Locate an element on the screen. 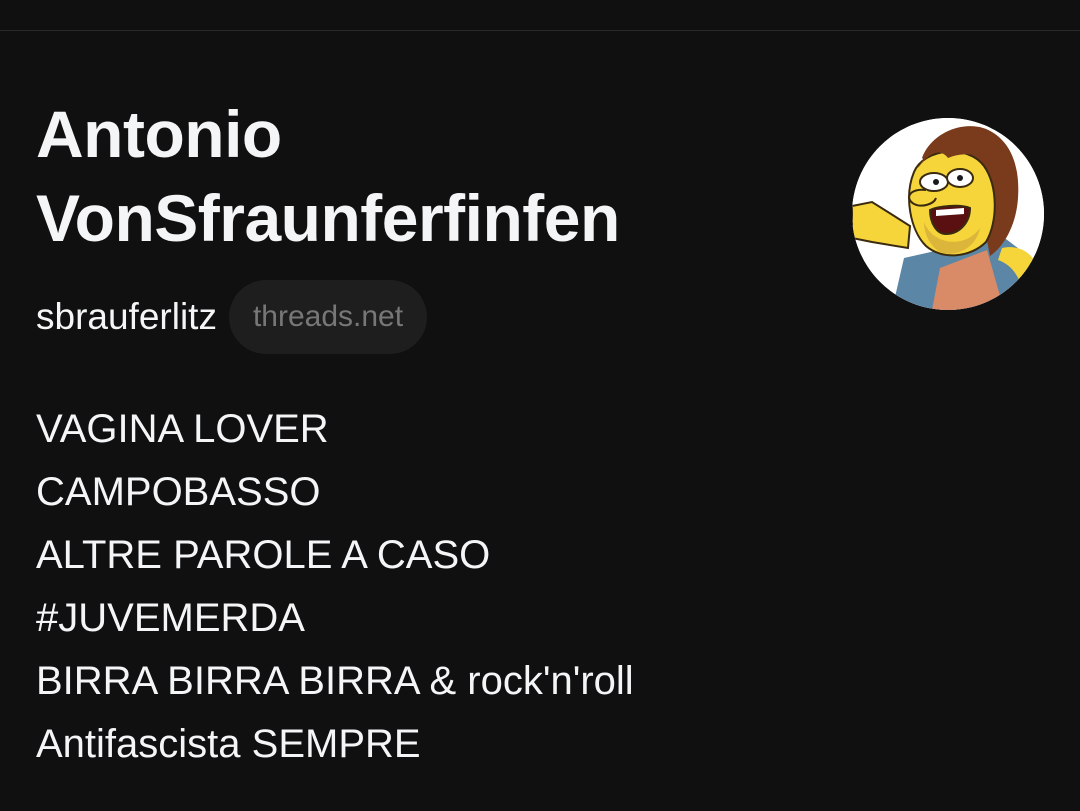  display-name-line-1: Antonio is located at coordinates (159, 134).